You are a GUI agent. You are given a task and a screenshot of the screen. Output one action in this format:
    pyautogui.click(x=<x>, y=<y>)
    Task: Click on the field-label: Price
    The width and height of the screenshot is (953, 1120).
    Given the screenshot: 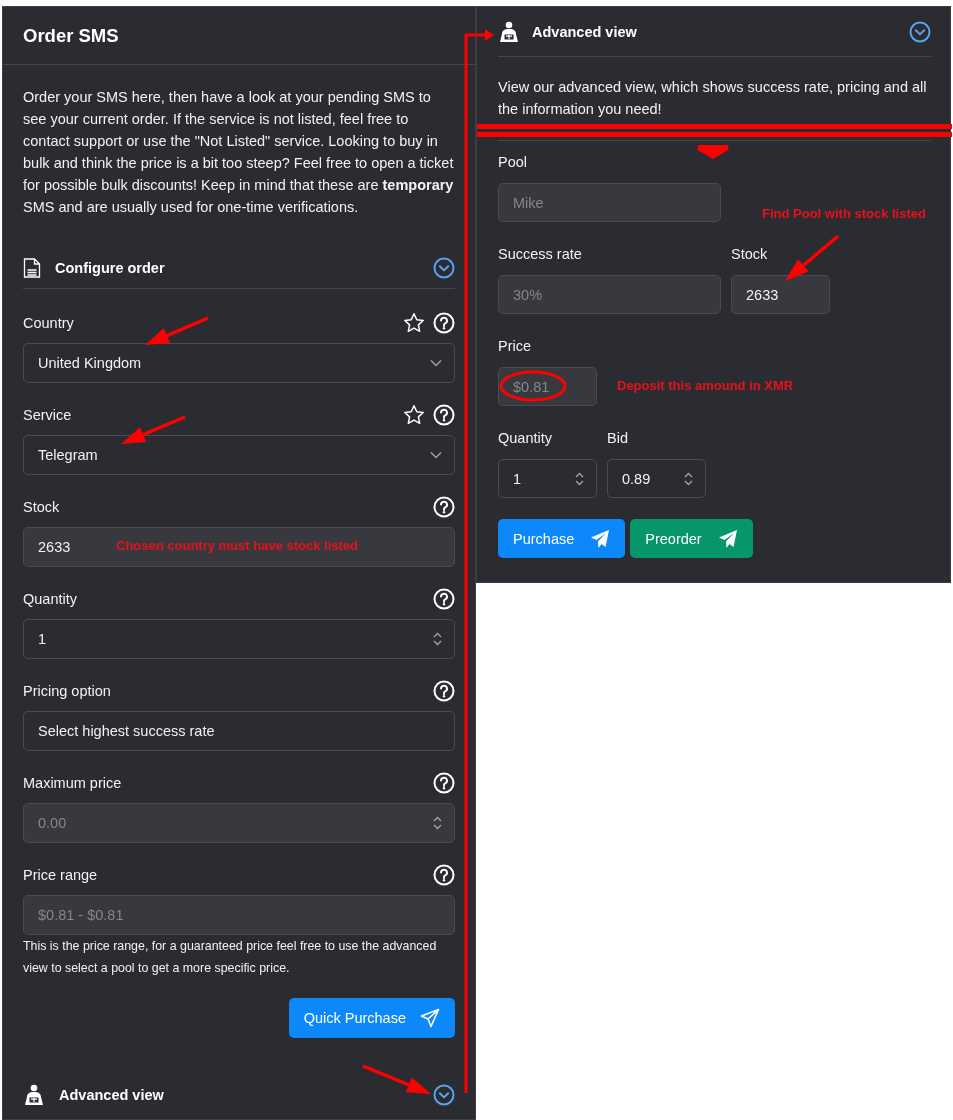 What is the action you would take?
    pyautogui.click(x=515, y=346)
    